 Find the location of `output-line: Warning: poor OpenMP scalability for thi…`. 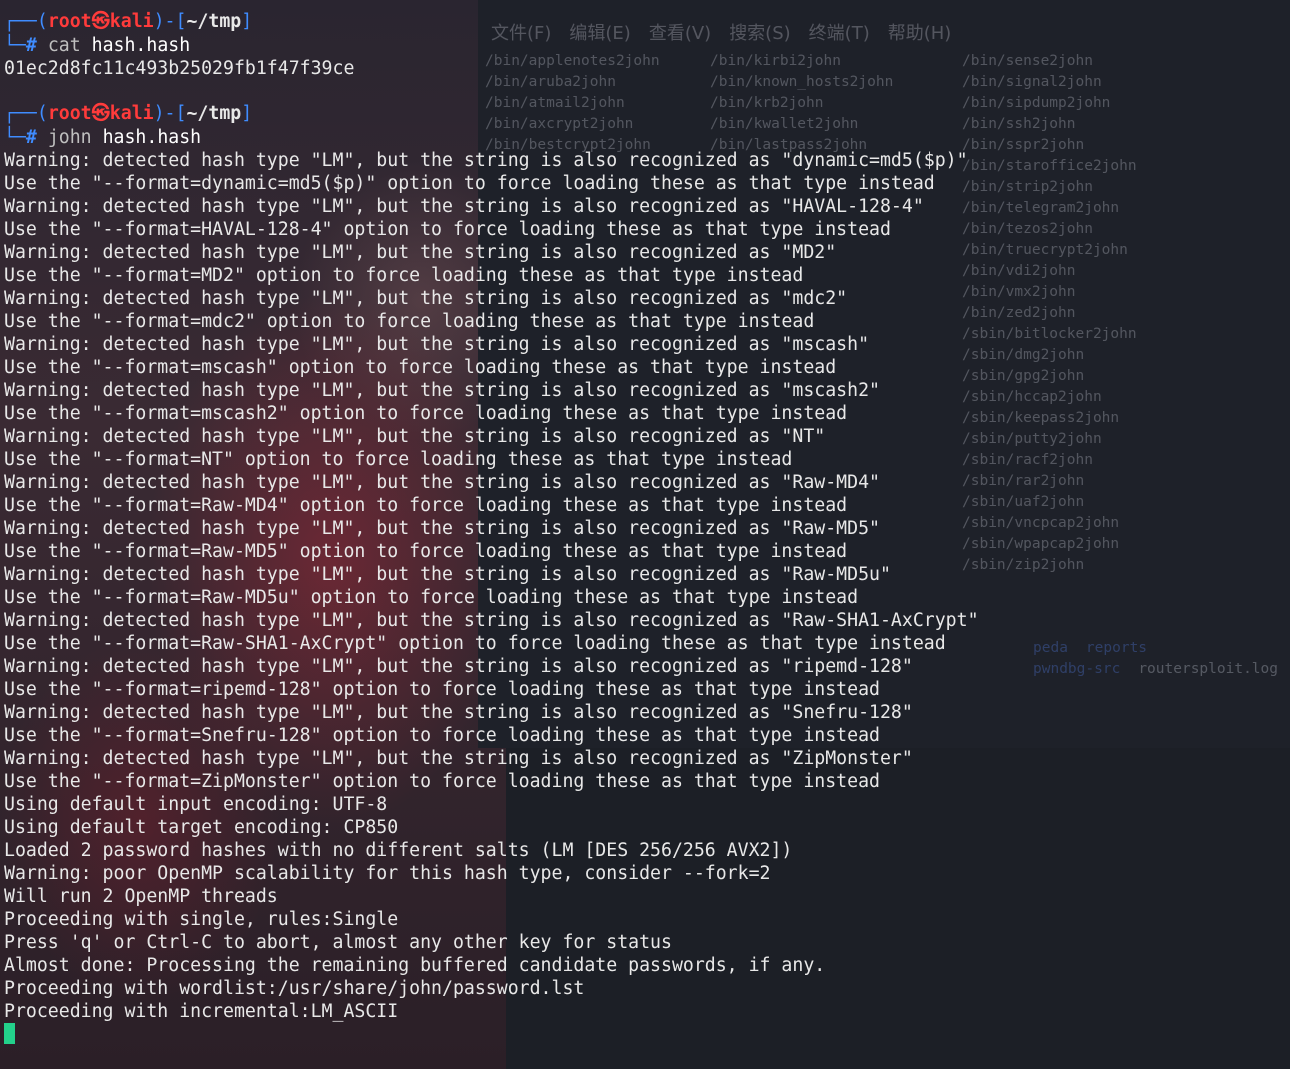

output-line: Warning: poor OpenMP scalability for thi… is located at coordinates (387, 873).